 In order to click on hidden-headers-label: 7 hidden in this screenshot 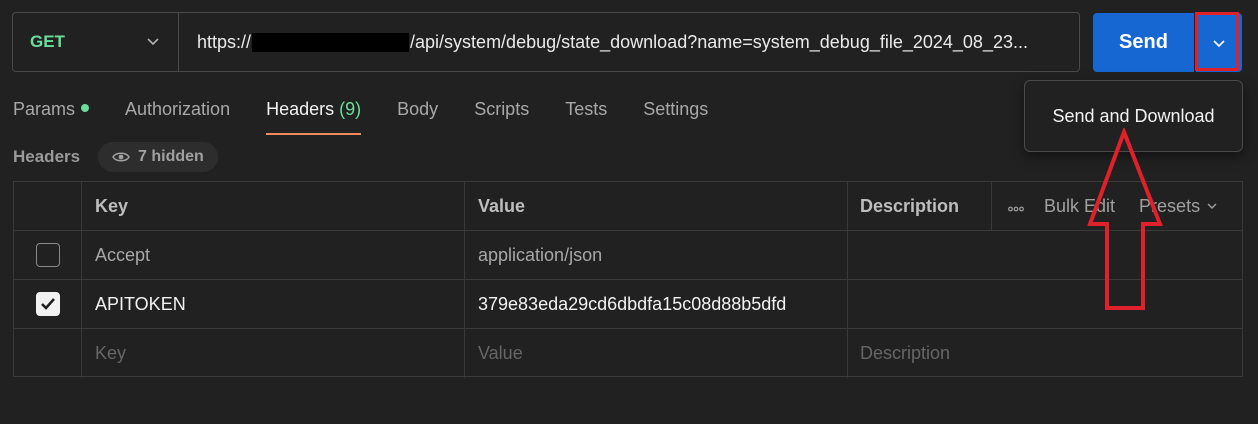, I will do `click(171, 156)`.